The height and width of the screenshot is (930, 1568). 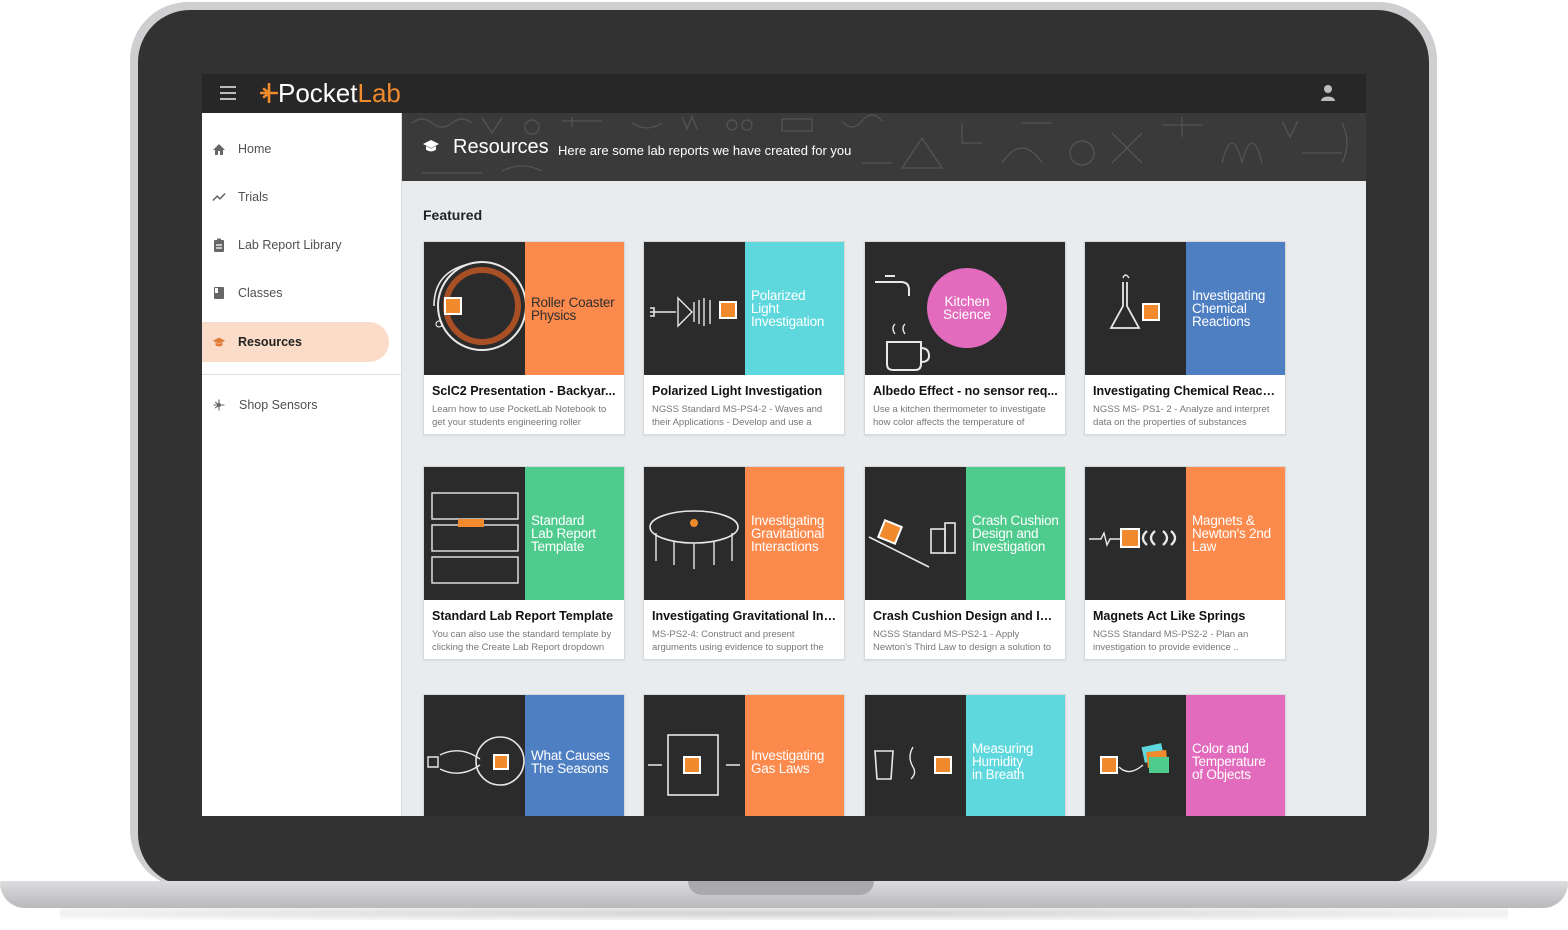 What do you see at coordinates (479, 306) in the screenshot?
I see `roller-coaster-illustration` at bounding box center [479, 306].